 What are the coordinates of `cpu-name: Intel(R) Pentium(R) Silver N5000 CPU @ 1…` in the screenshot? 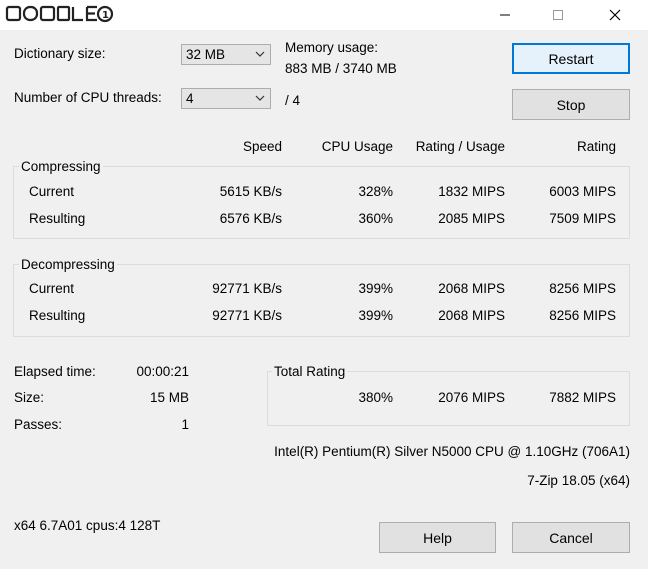 It's located at (452, 451).